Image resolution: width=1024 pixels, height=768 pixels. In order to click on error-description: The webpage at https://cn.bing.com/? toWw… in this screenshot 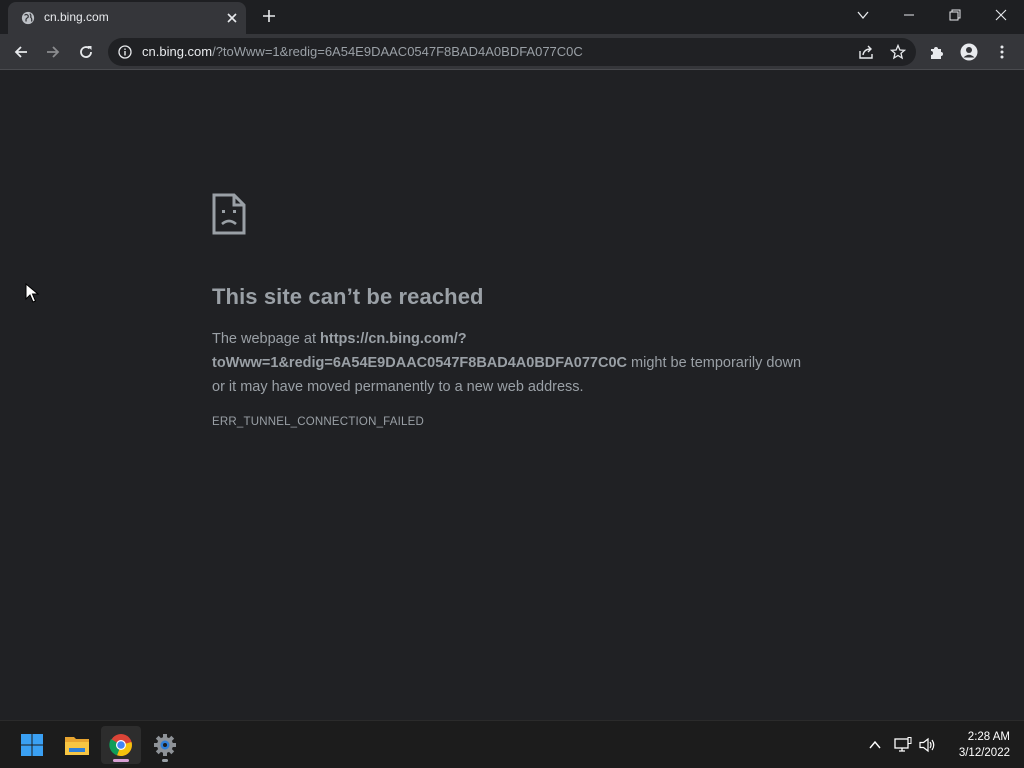, I will do `click(512, 363)`.